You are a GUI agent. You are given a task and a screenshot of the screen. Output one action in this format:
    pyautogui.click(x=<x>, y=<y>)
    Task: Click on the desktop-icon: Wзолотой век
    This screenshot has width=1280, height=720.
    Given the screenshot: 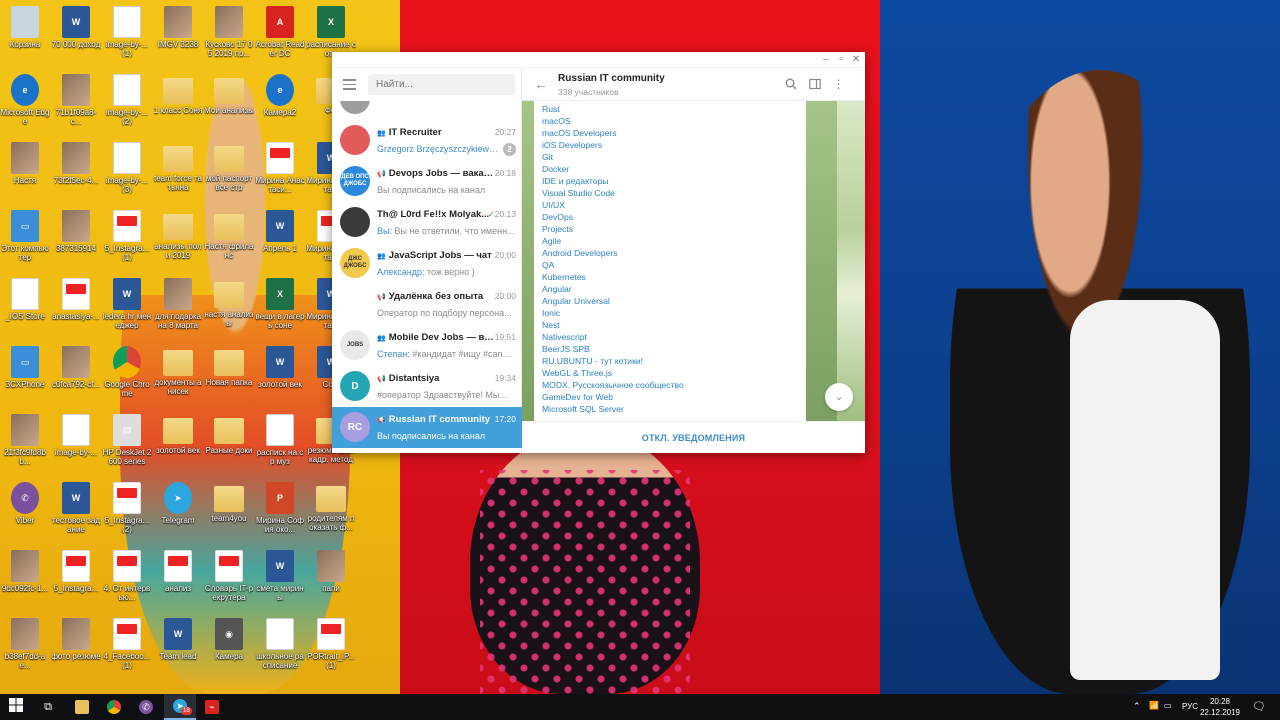 What is the action you would take?
    pyautogui.click(x=280, y=372)
    